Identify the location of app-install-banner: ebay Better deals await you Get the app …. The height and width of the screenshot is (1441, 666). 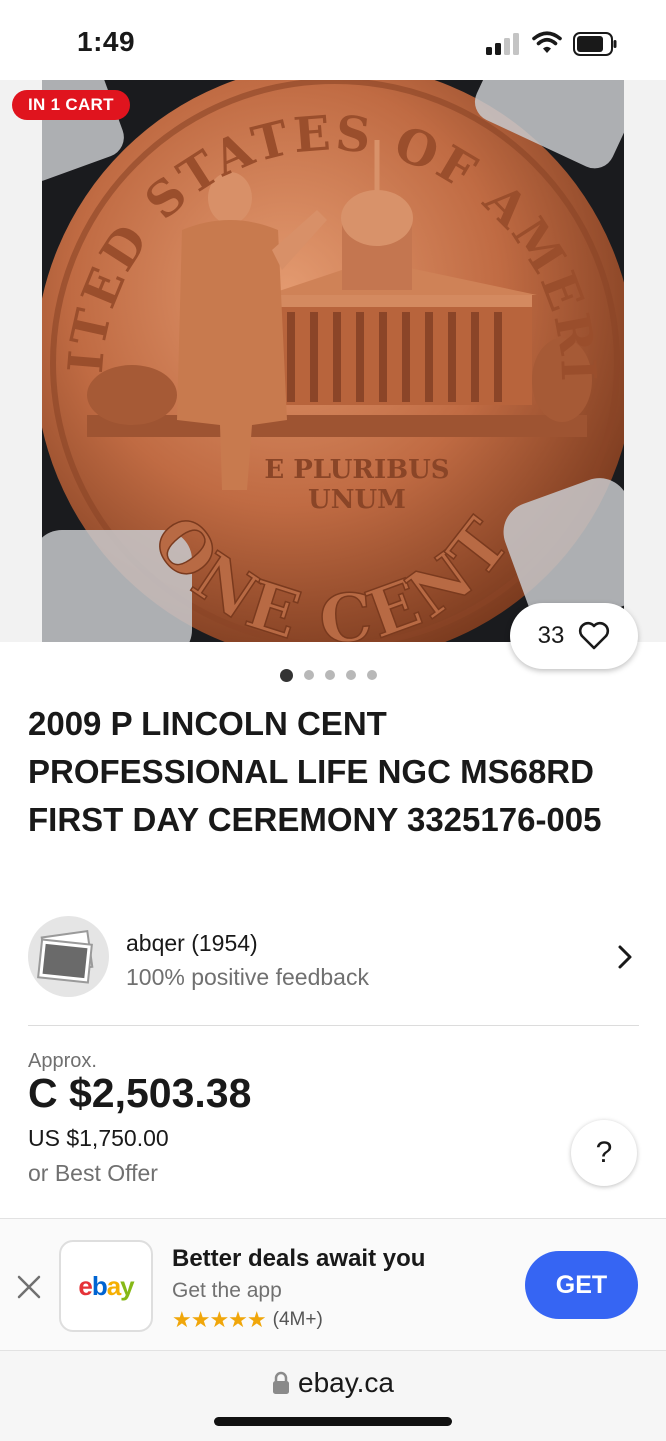
(333, 1284).